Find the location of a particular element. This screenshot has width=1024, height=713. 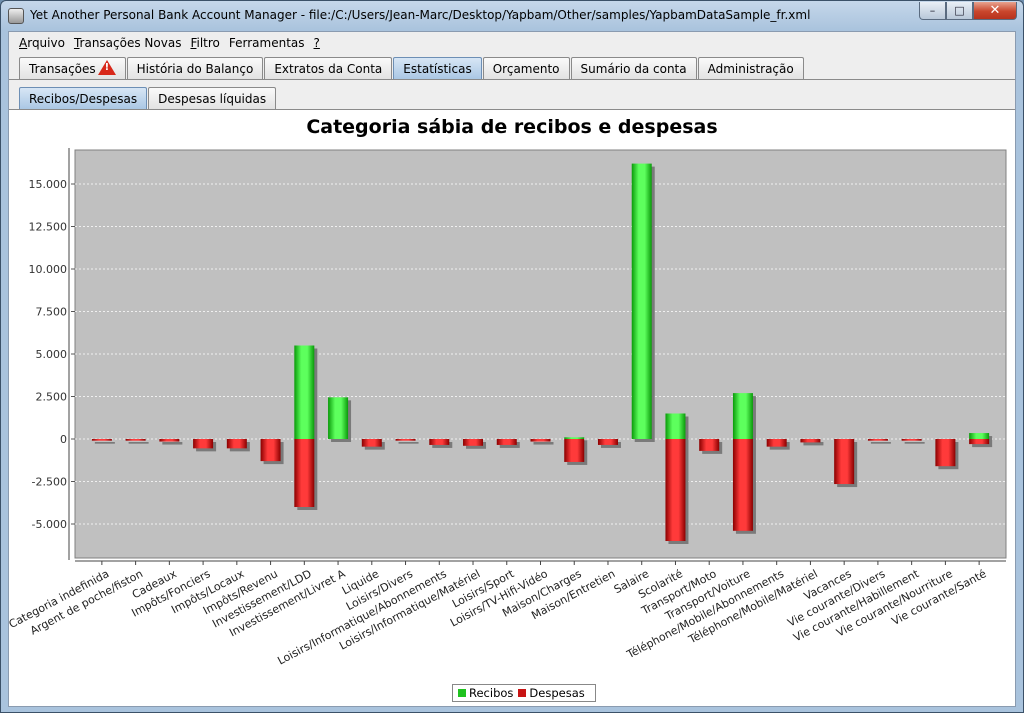

legend-swatch-recibos is located at coordinates (462, 693).